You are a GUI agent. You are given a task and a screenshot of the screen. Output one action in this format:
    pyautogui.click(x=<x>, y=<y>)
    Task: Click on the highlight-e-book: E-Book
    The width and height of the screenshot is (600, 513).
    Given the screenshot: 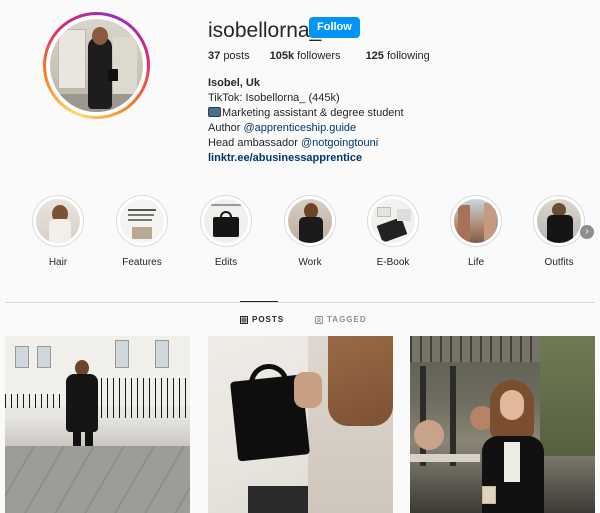 What is the action you would take?
    pyautogui.click(x=393, y=231)
    